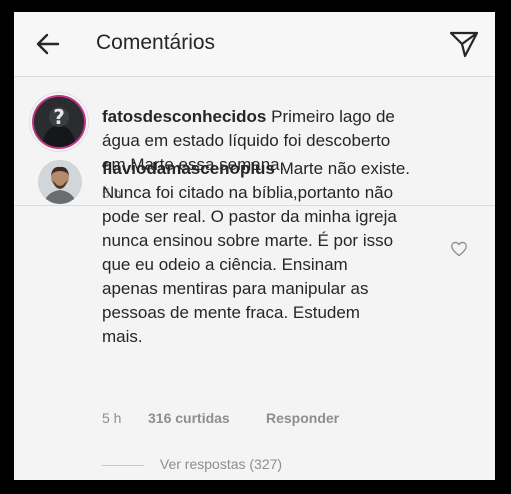 This screenshot has height=494, width=511. Describe the element at coordinates (156, 42) in the screenshot. I see `page-title: Comentários` at that location.